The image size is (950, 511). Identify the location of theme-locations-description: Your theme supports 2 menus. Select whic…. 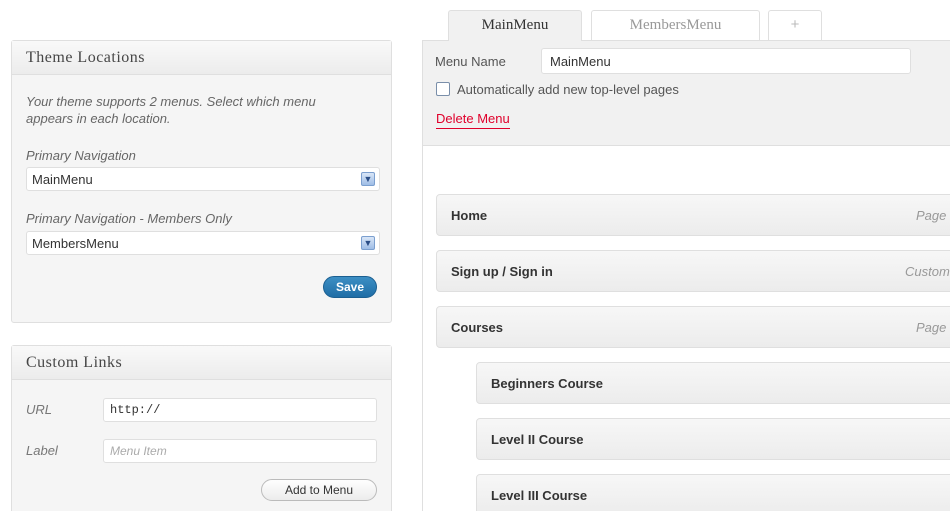
(171, 110).